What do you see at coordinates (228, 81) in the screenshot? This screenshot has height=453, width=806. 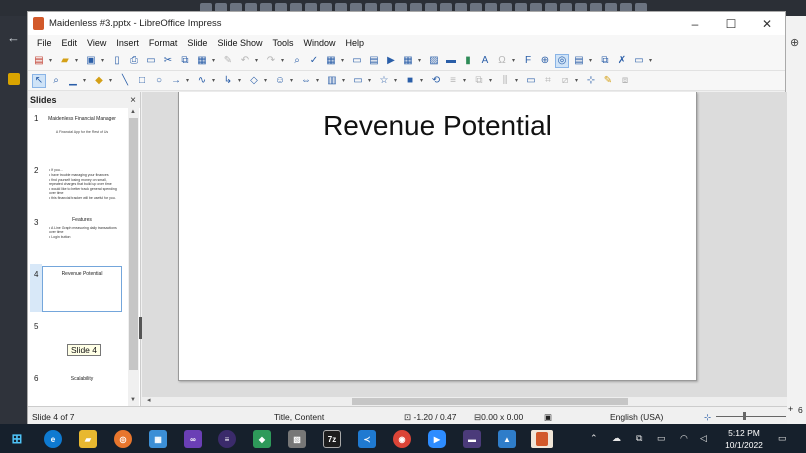 I see `connector-icon: ↳` at bounding box center [228, 81].